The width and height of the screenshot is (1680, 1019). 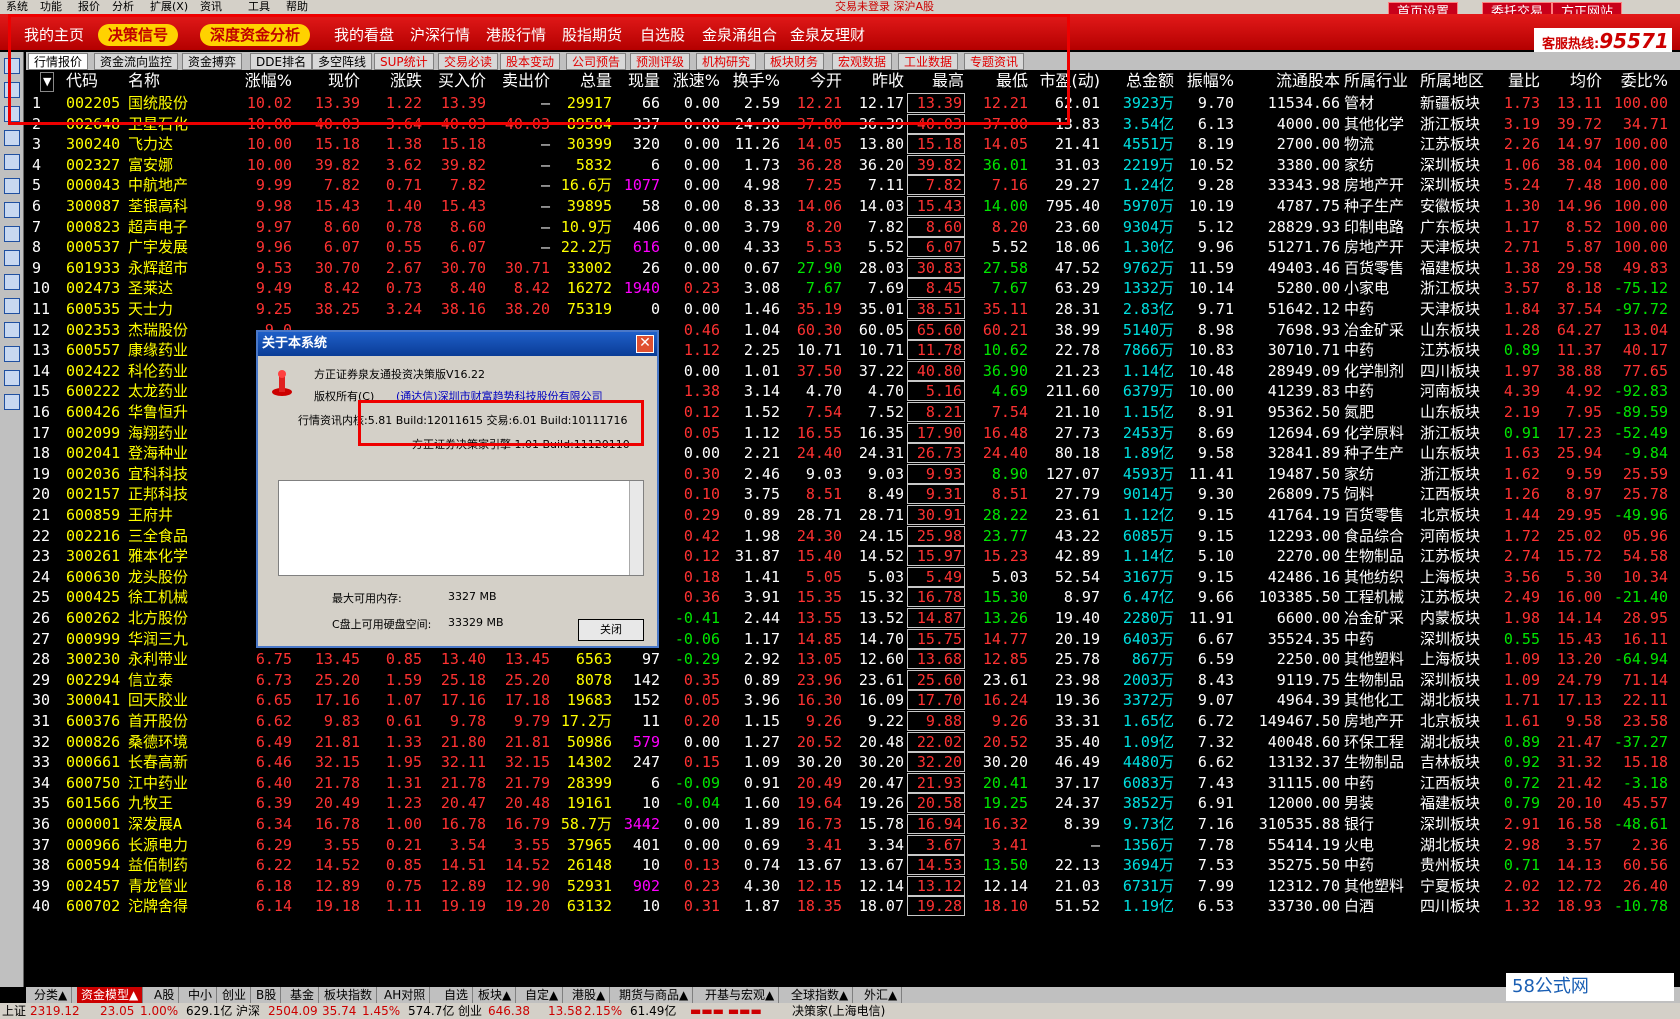 I want to click on tab-item: 板块财务, so click(x=794, y=61).